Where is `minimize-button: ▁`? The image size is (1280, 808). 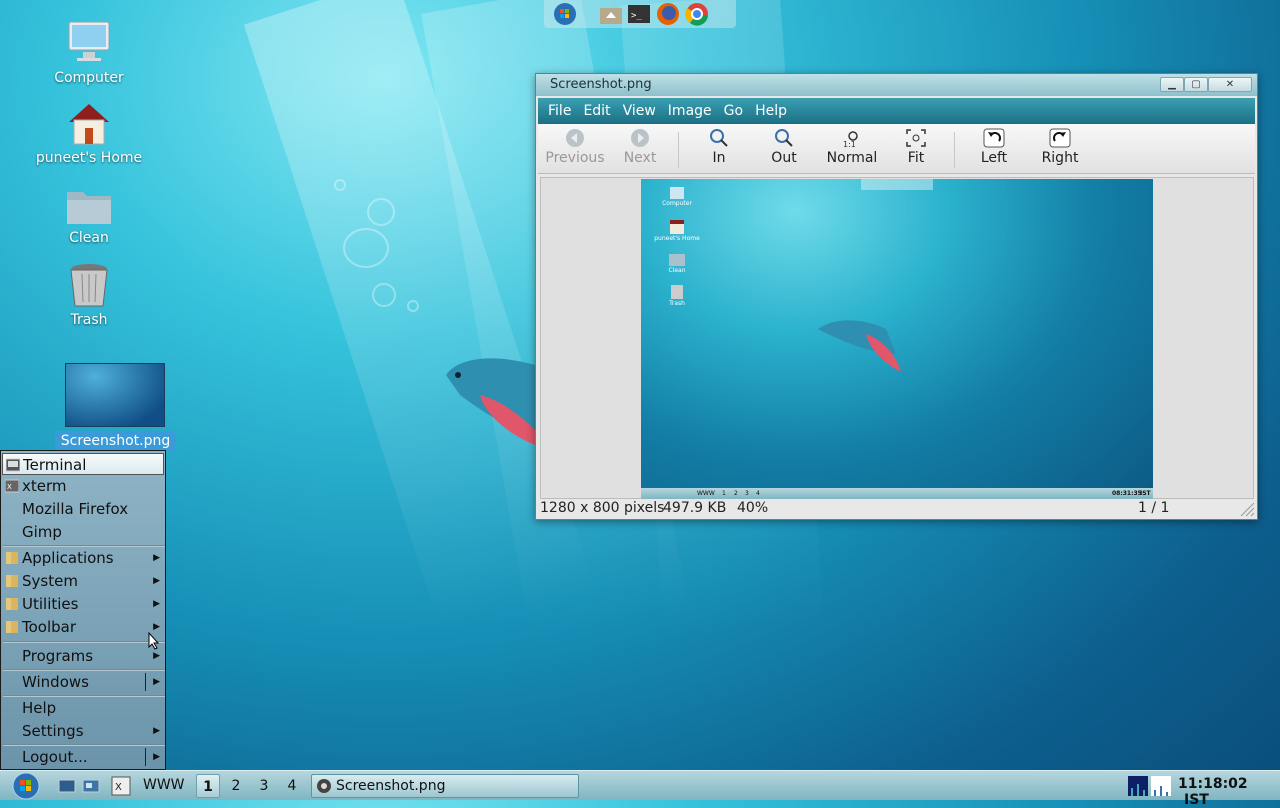 minimize-button: ▁ is located at coordinates (1172, 84).